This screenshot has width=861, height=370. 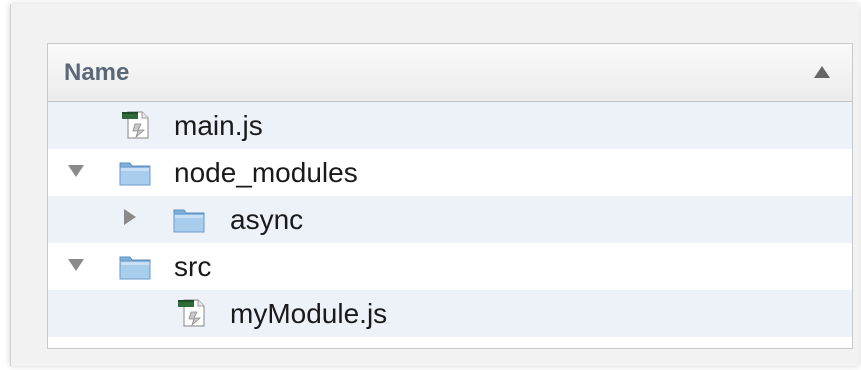 I want to click on file-row-main-js: main.js, so click(x=450, y=125).